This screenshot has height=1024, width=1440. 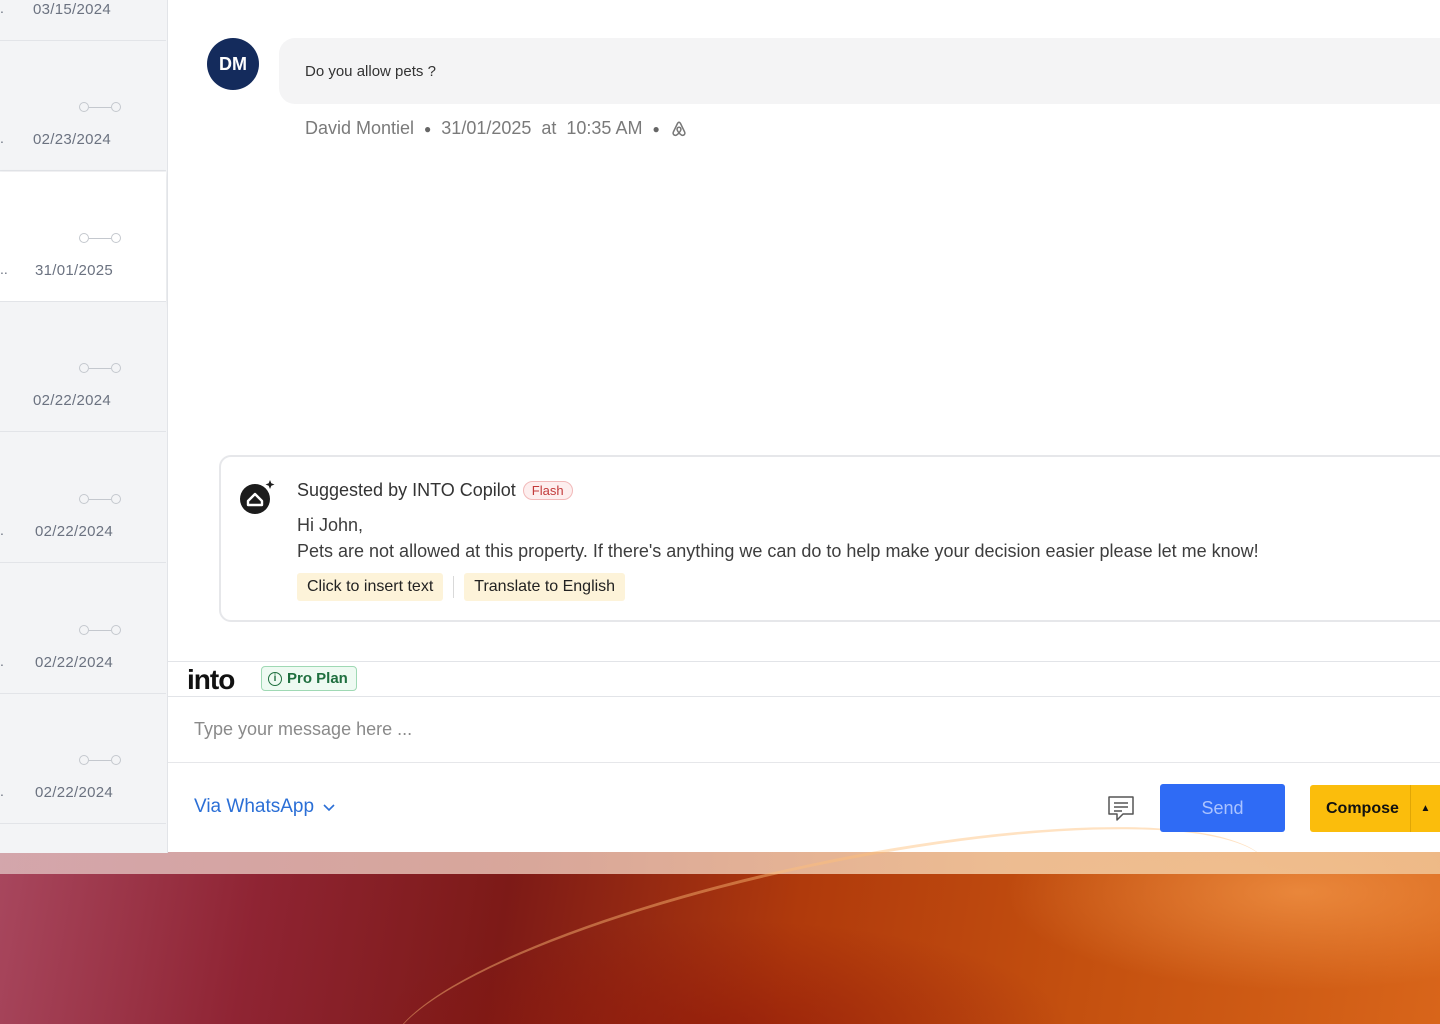 I want to click on conversation-item: . 03/15/2024, so click(x=83, y=20).